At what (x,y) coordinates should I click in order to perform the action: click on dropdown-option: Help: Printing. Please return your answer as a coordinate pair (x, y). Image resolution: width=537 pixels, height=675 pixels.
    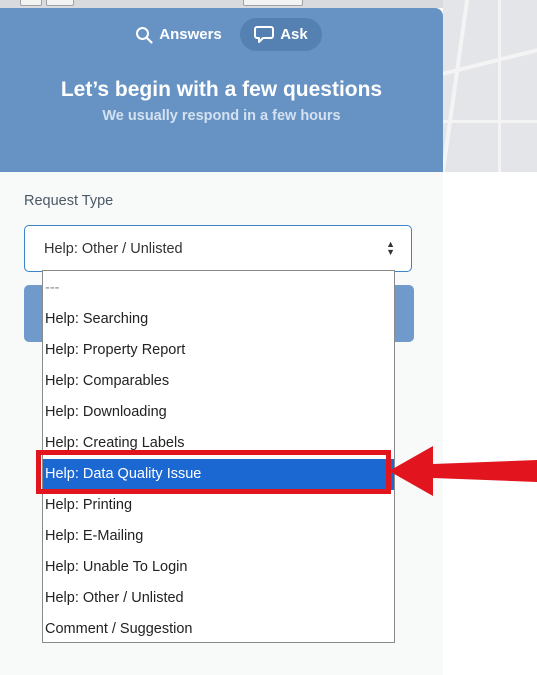
    Looking at the image, I should click on (218, 505).